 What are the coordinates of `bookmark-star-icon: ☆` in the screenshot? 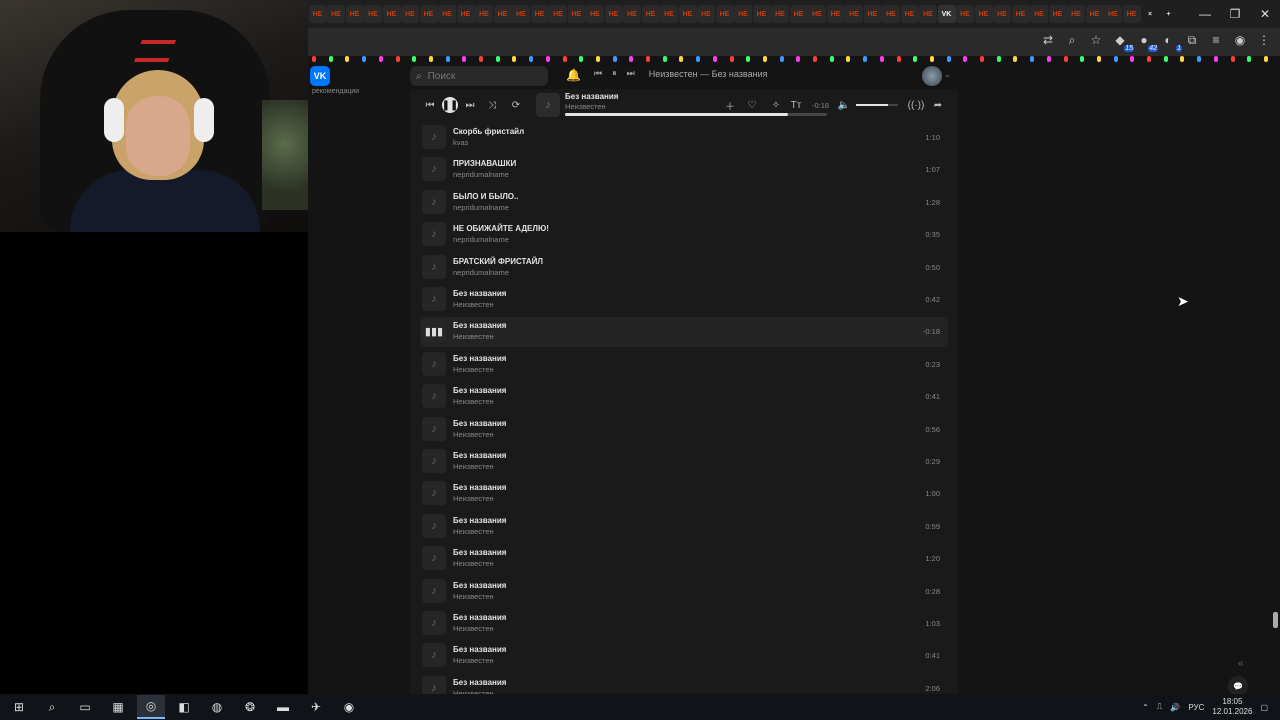 It's located at (1096, 40).